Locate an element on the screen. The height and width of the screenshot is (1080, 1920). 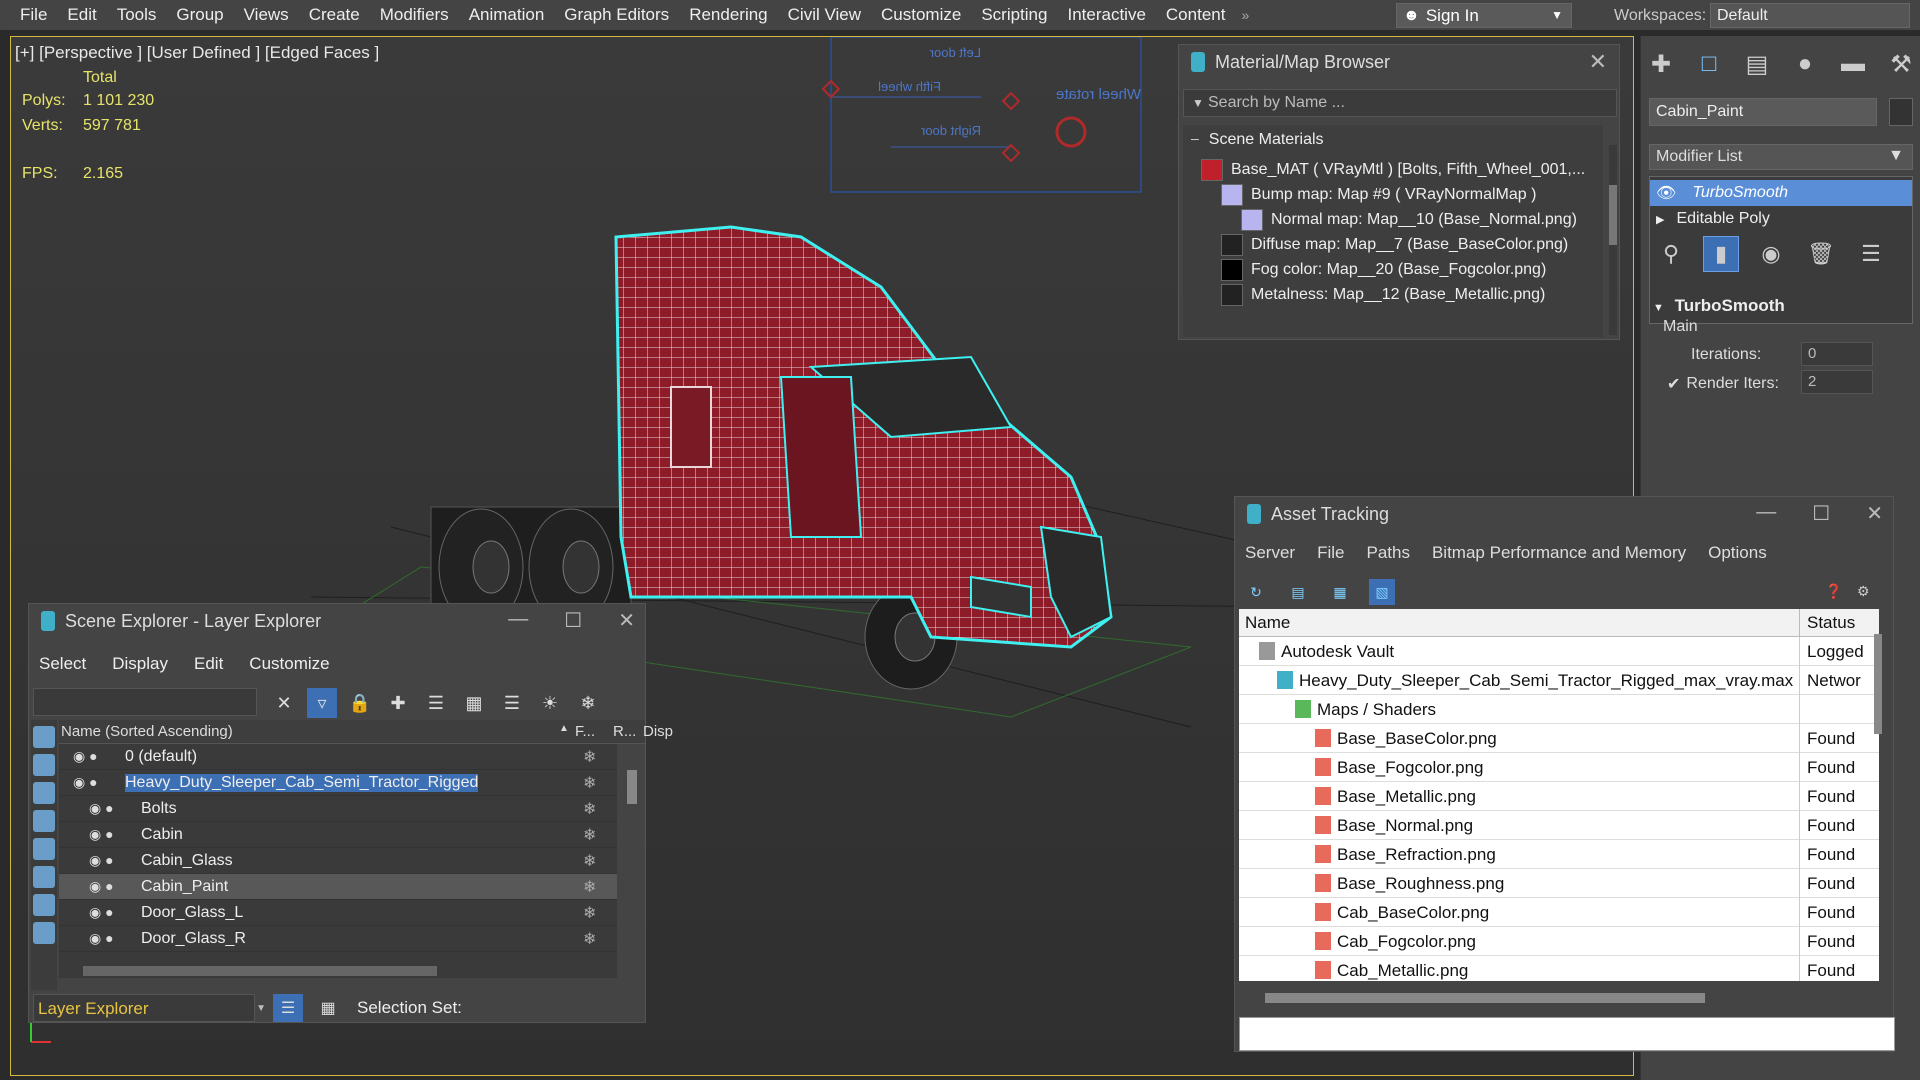
table-row: Base_Roughness.png Found is located at coordinates (1559, 883).